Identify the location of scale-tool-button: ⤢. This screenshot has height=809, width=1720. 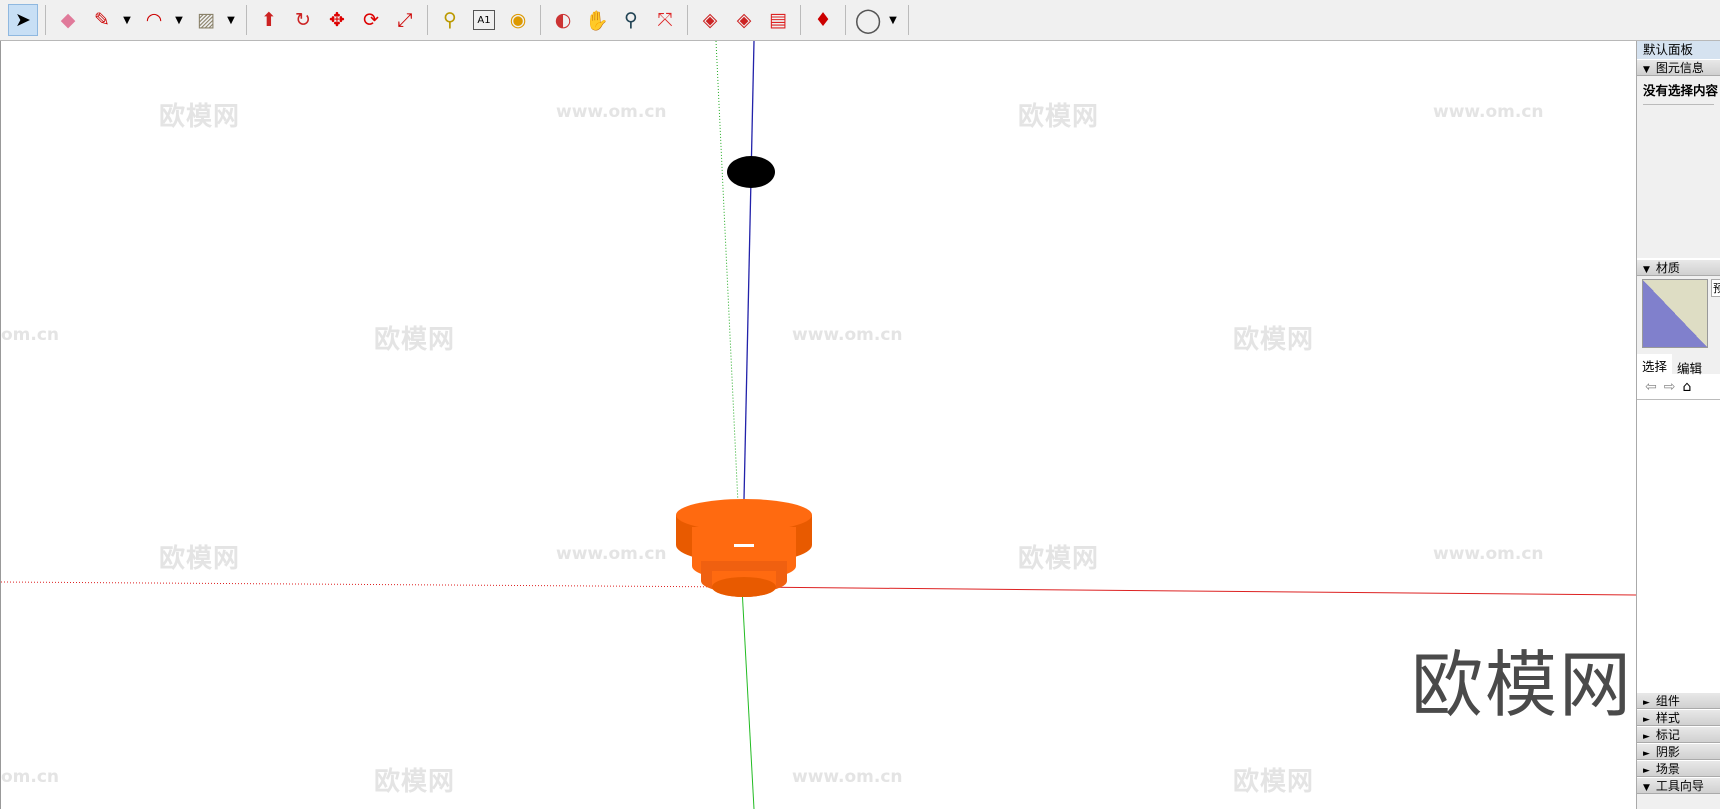
(405, 20).